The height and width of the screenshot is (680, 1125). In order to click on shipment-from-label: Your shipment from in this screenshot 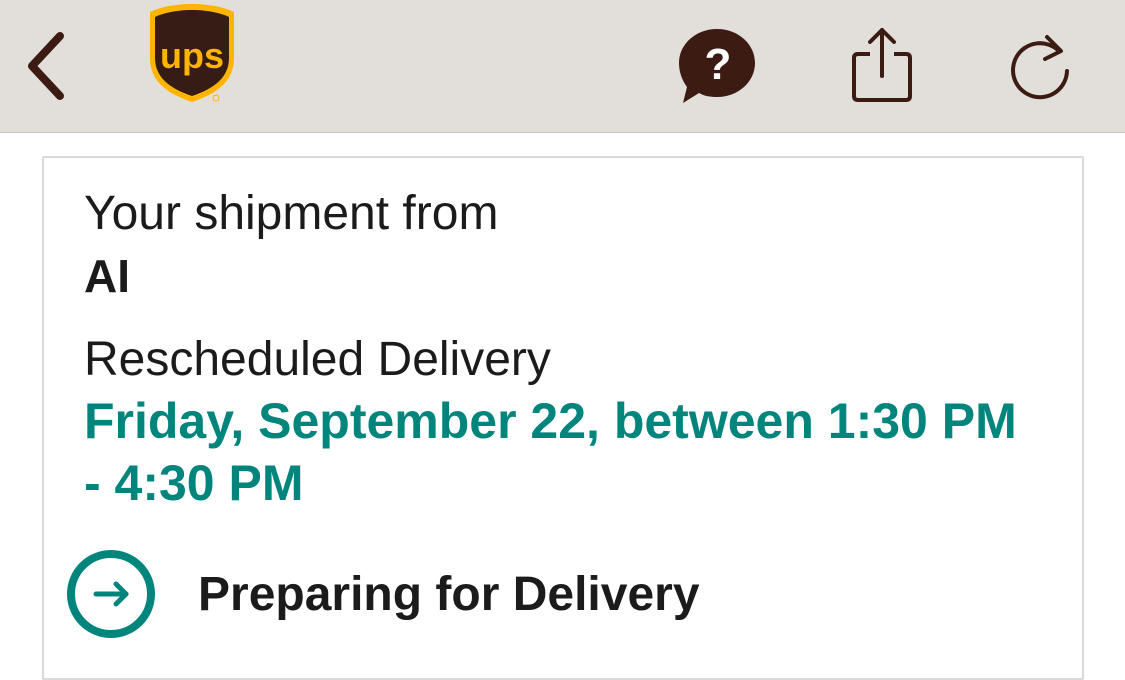, I will do `click(291, 213)`.